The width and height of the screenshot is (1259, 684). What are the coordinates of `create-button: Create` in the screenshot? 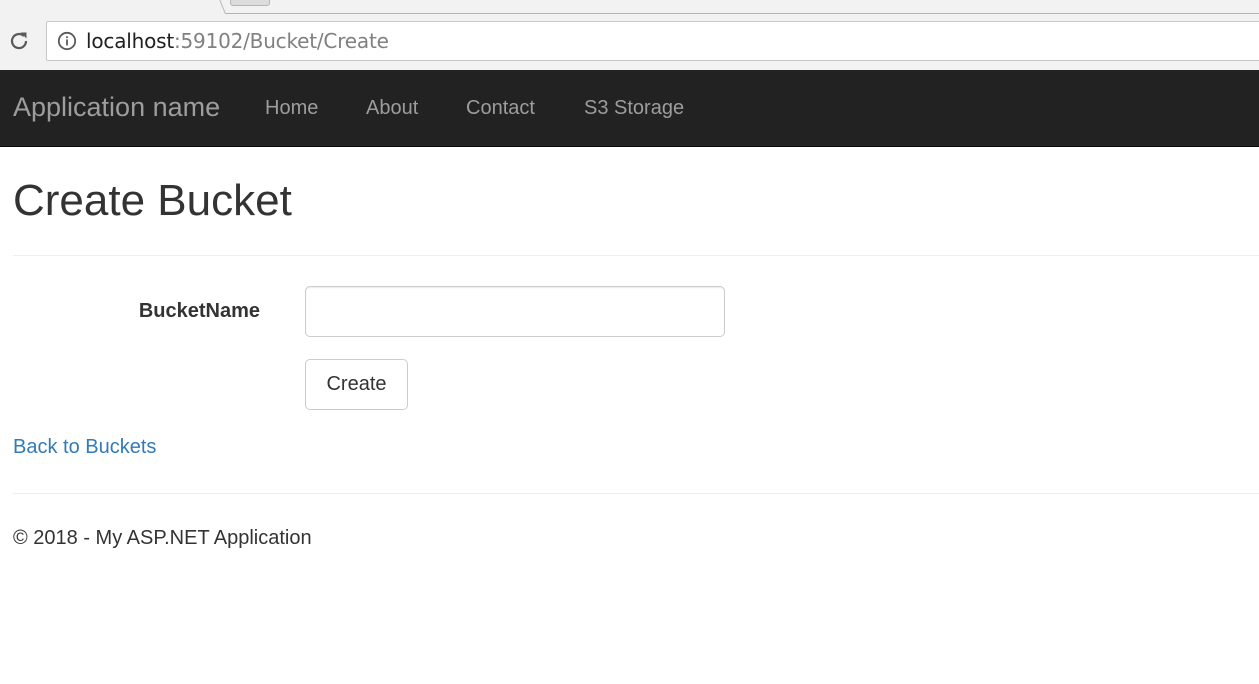 It's located at (356, 384).